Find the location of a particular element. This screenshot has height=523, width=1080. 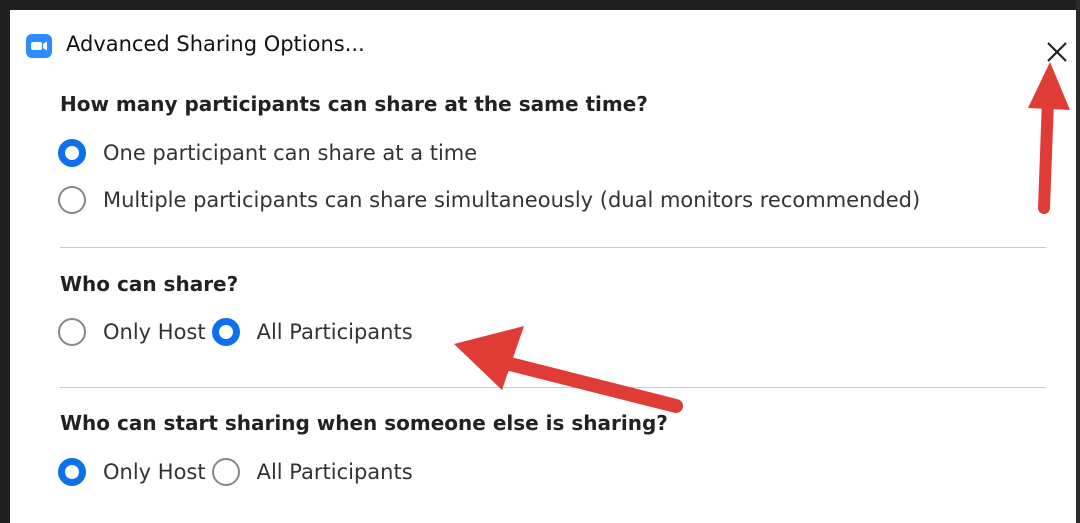

window-border-top is located at coordinates (540, 5).